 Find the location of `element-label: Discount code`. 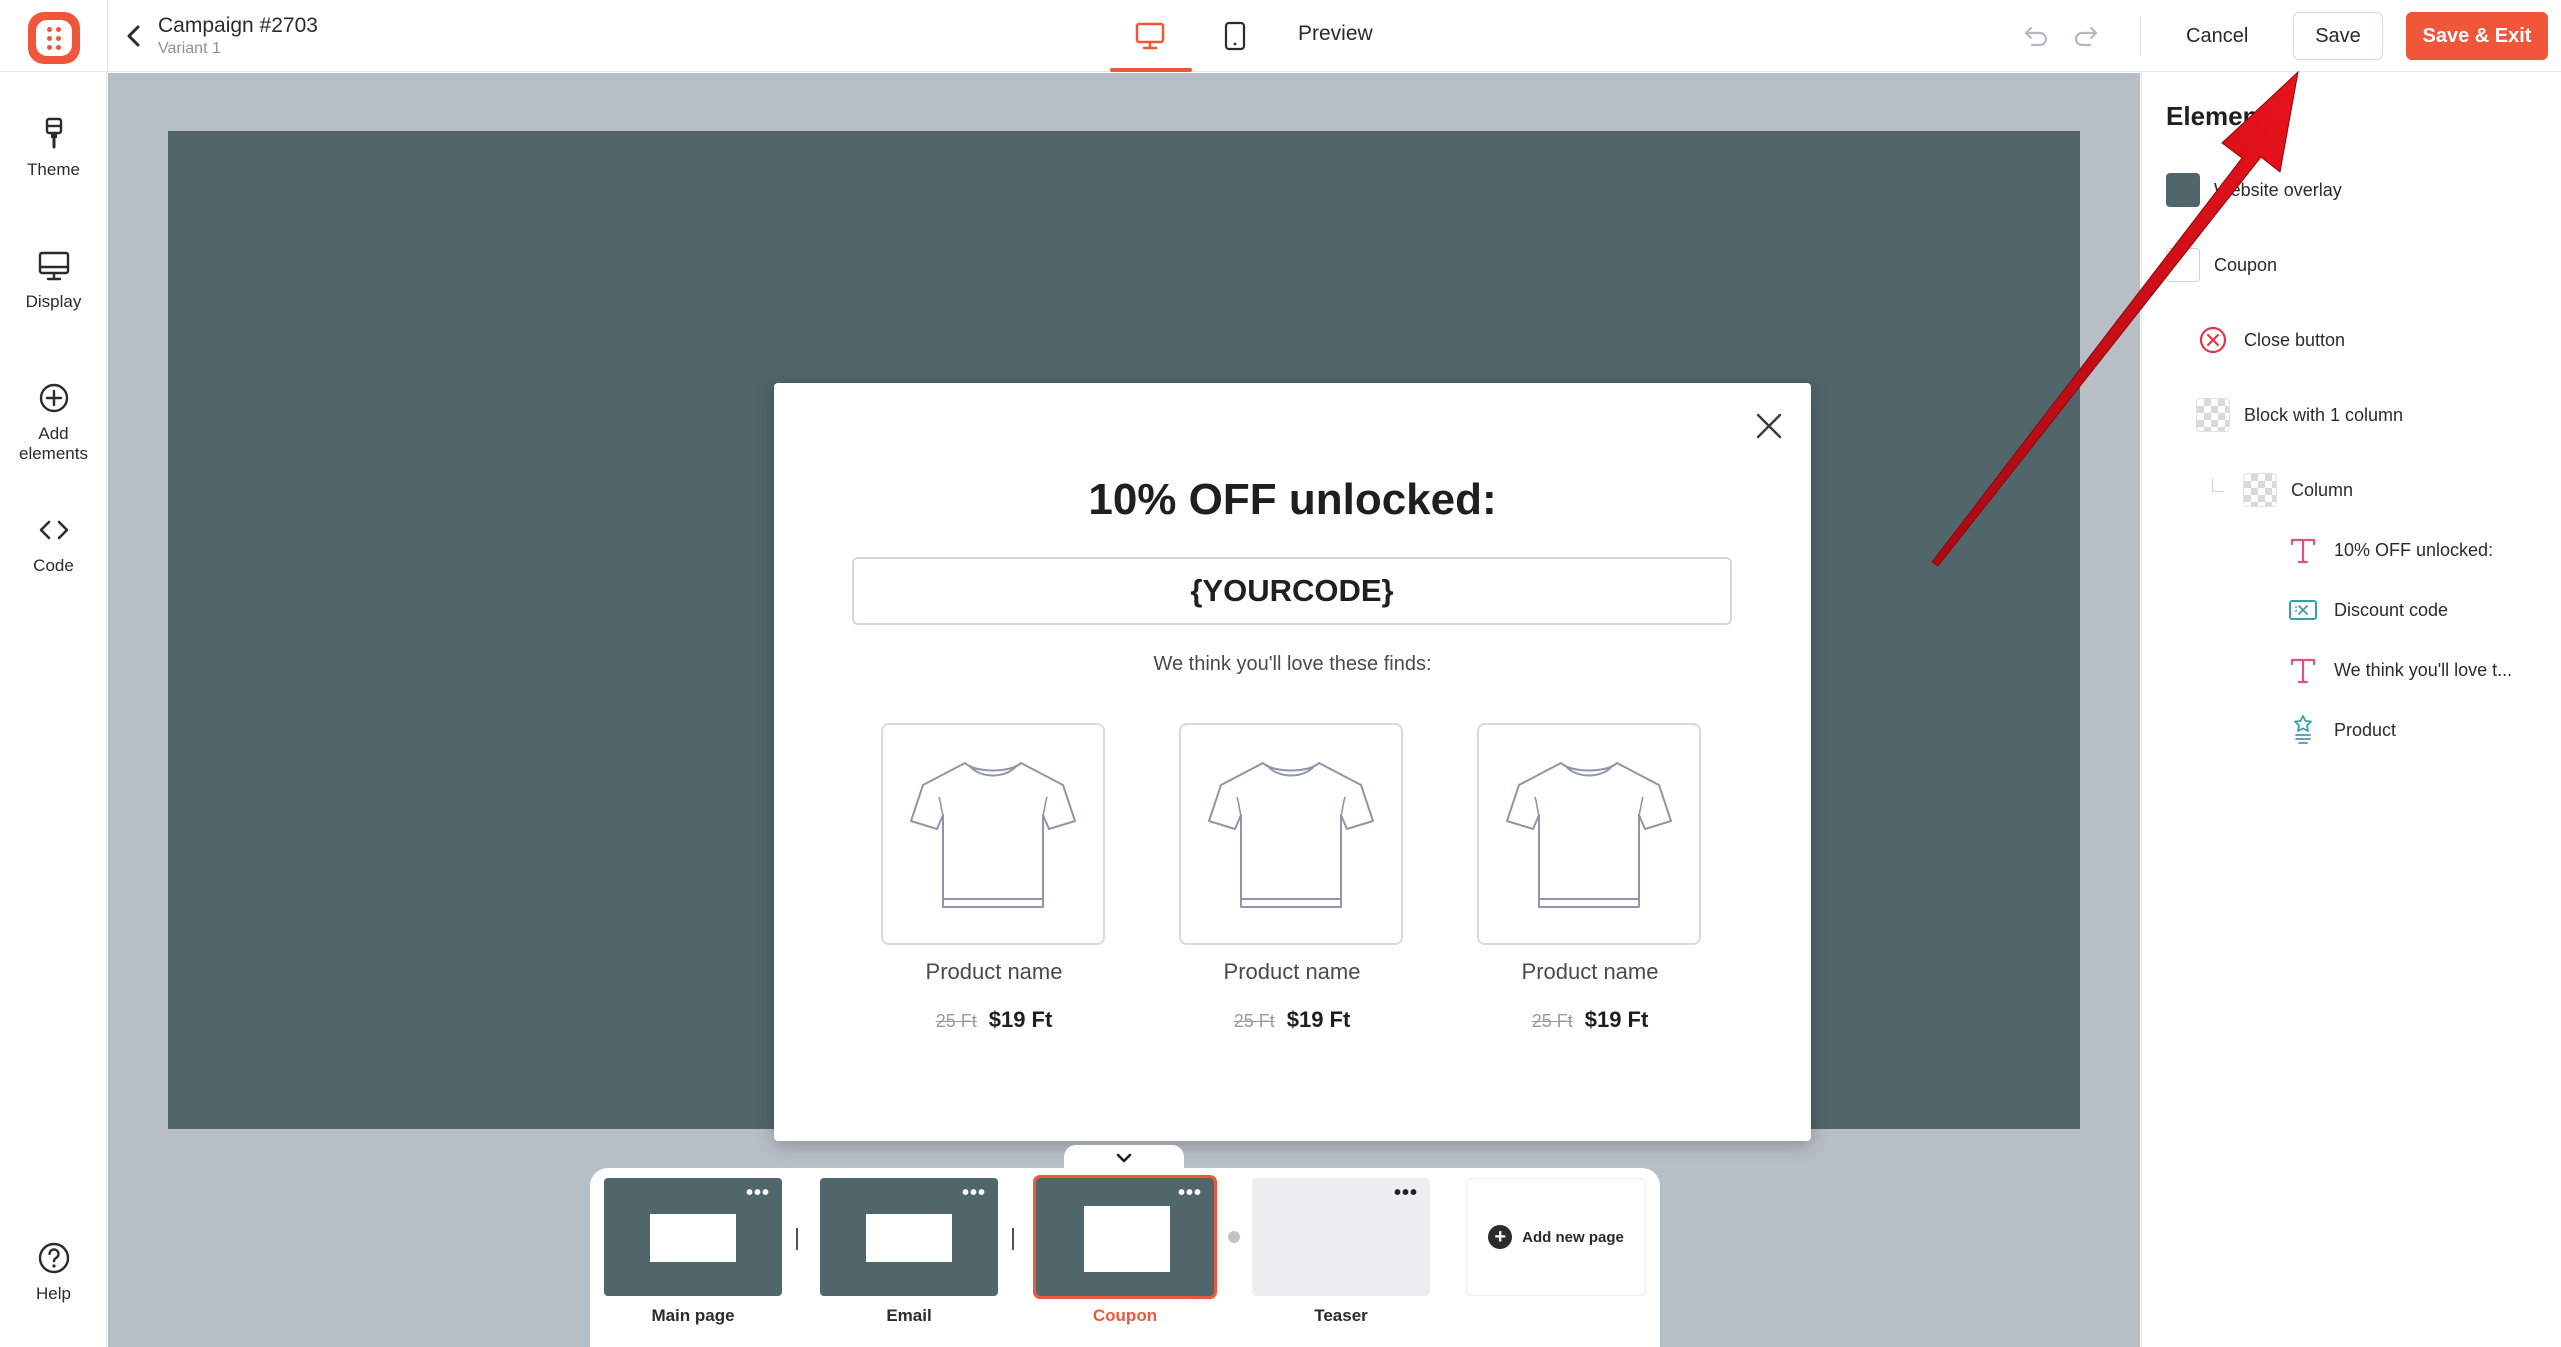

element-label: Discount code is located at coordinates (2391, 609).